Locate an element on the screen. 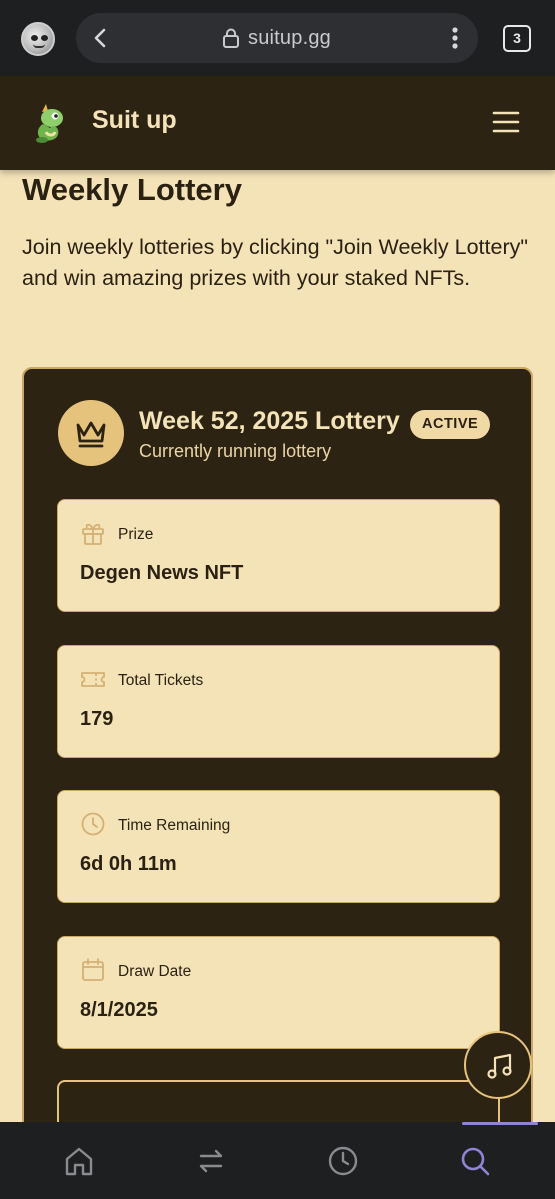 This screenshot has height=1199, width=555. prize-value: Degen News NFT is located at coordinates (162, 573).